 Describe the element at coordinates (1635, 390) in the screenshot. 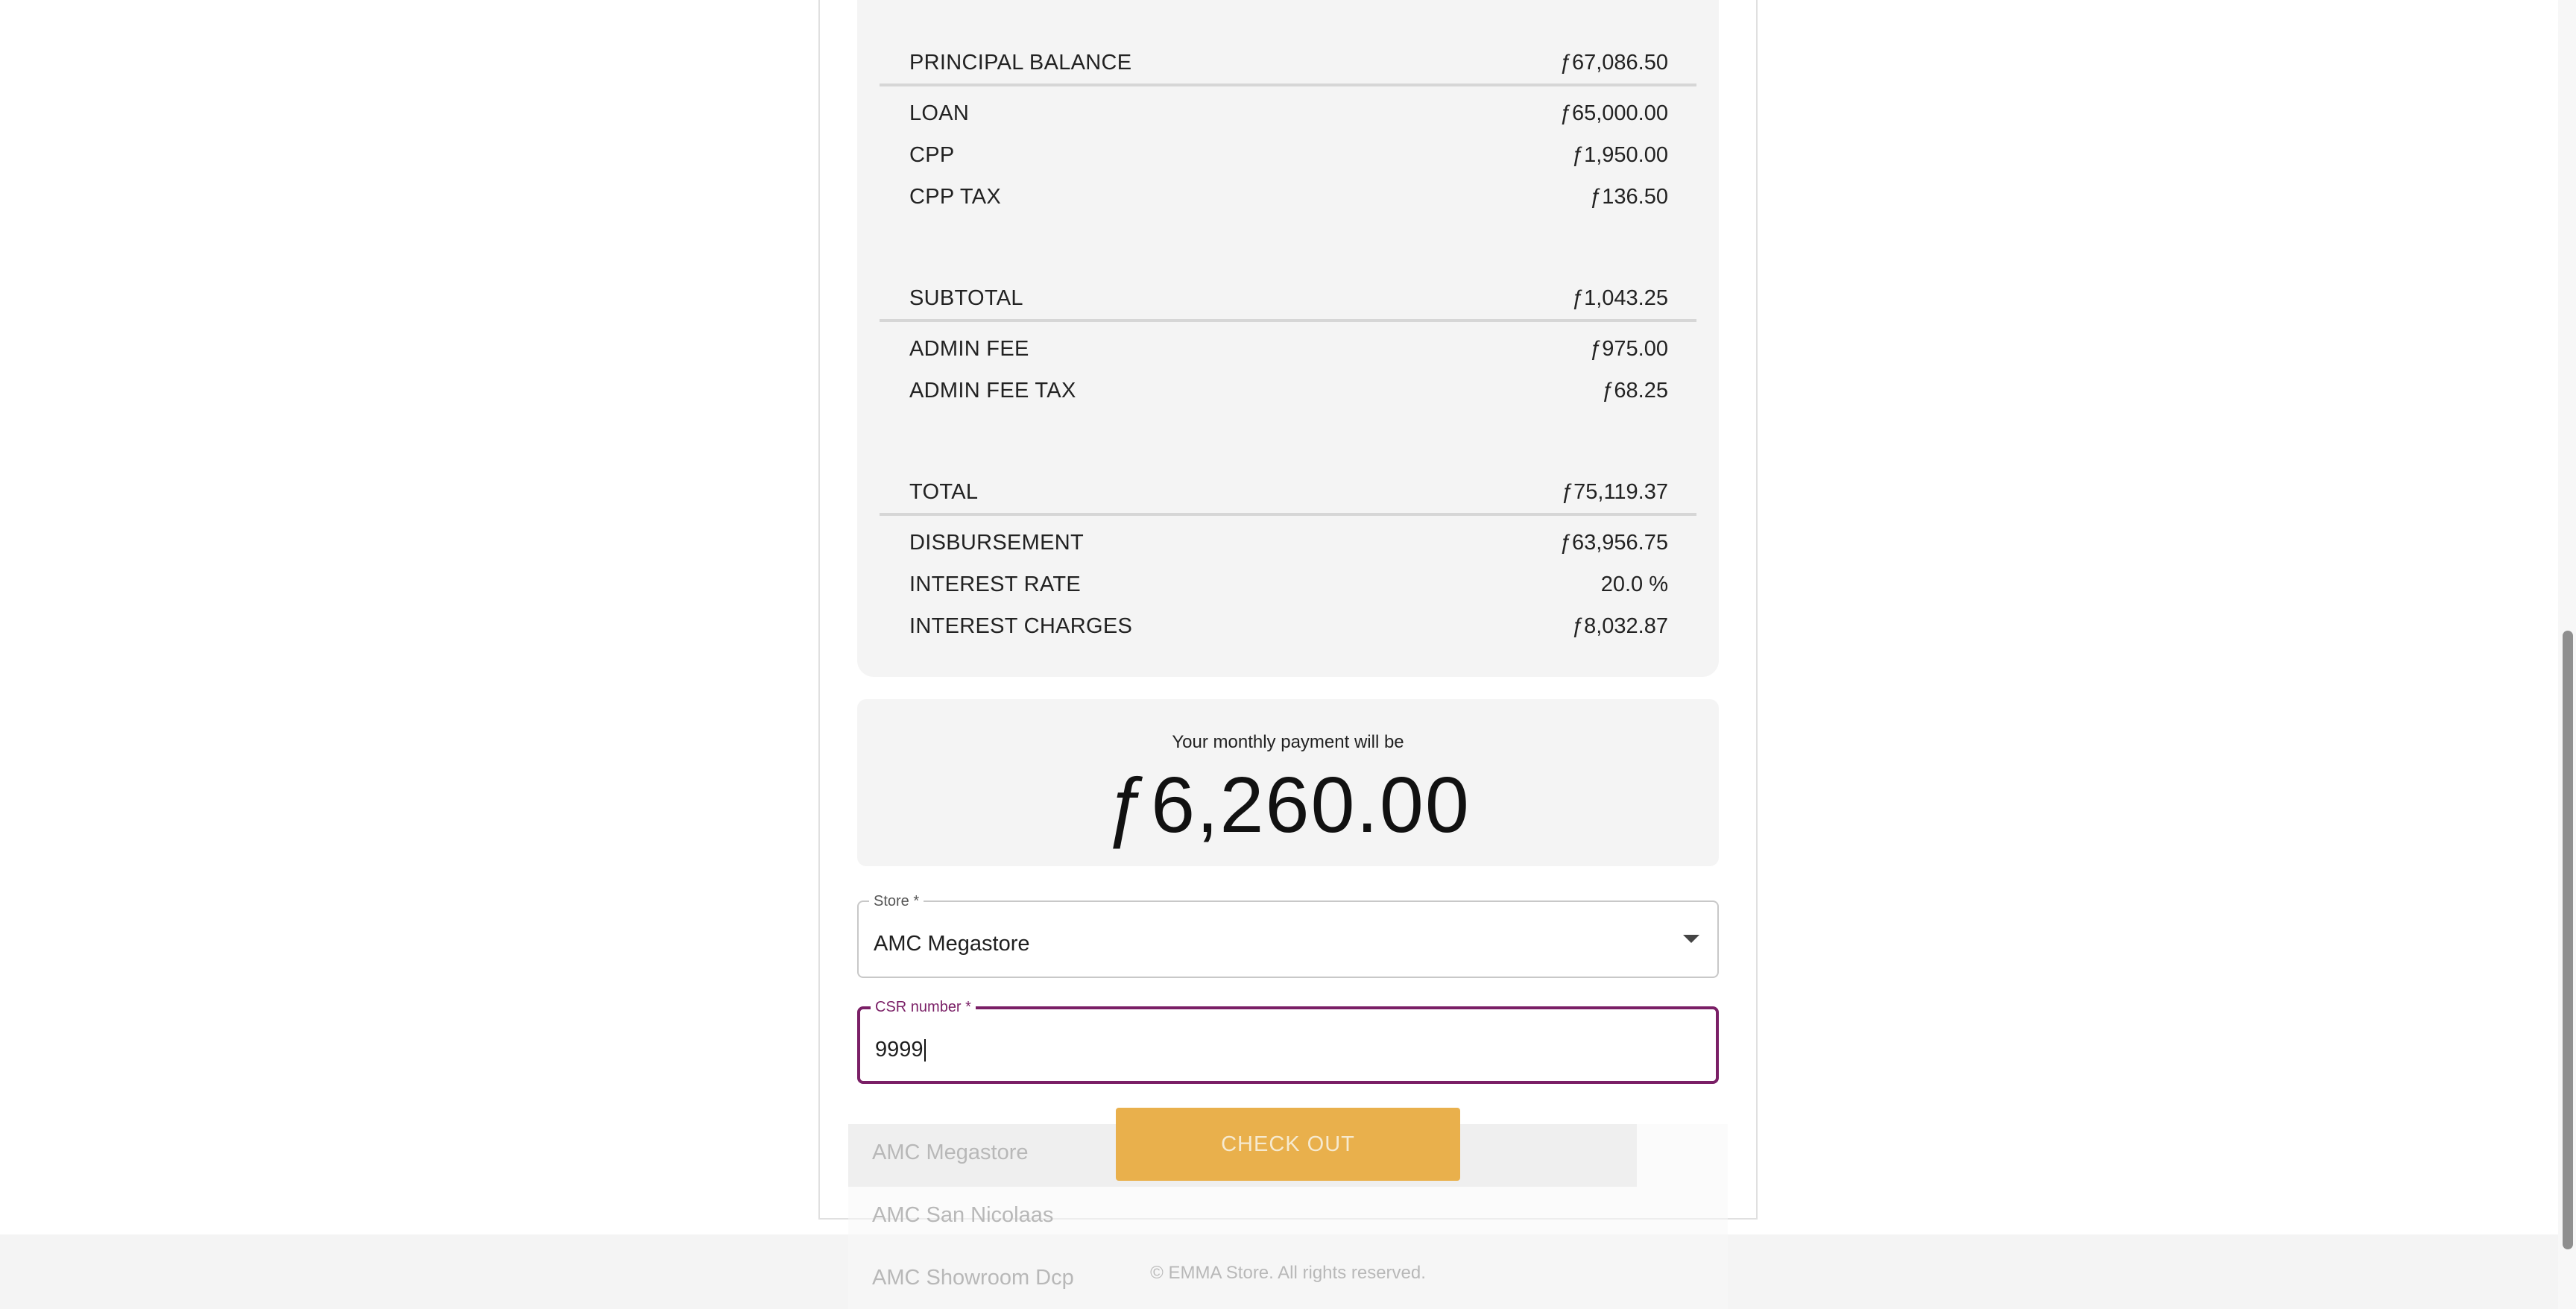

I see `row-value: ƒ68.25` at that location.